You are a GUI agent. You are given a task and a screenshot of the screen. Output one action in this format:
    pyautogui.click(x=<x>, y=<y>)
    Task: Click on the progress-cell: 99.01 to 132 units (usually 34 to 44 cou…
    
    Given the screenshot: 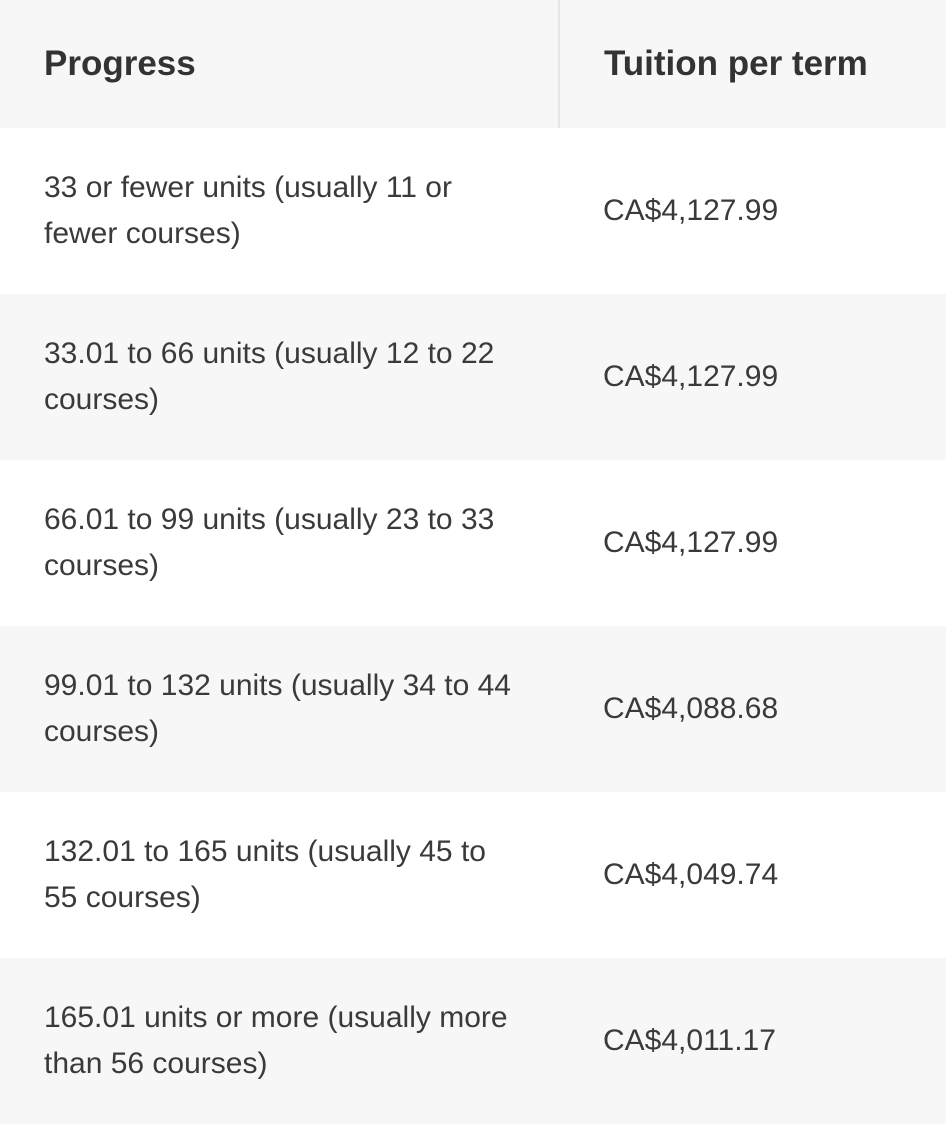 What is the action you would take?
    pyautogui.click(x=279, y=709)
    